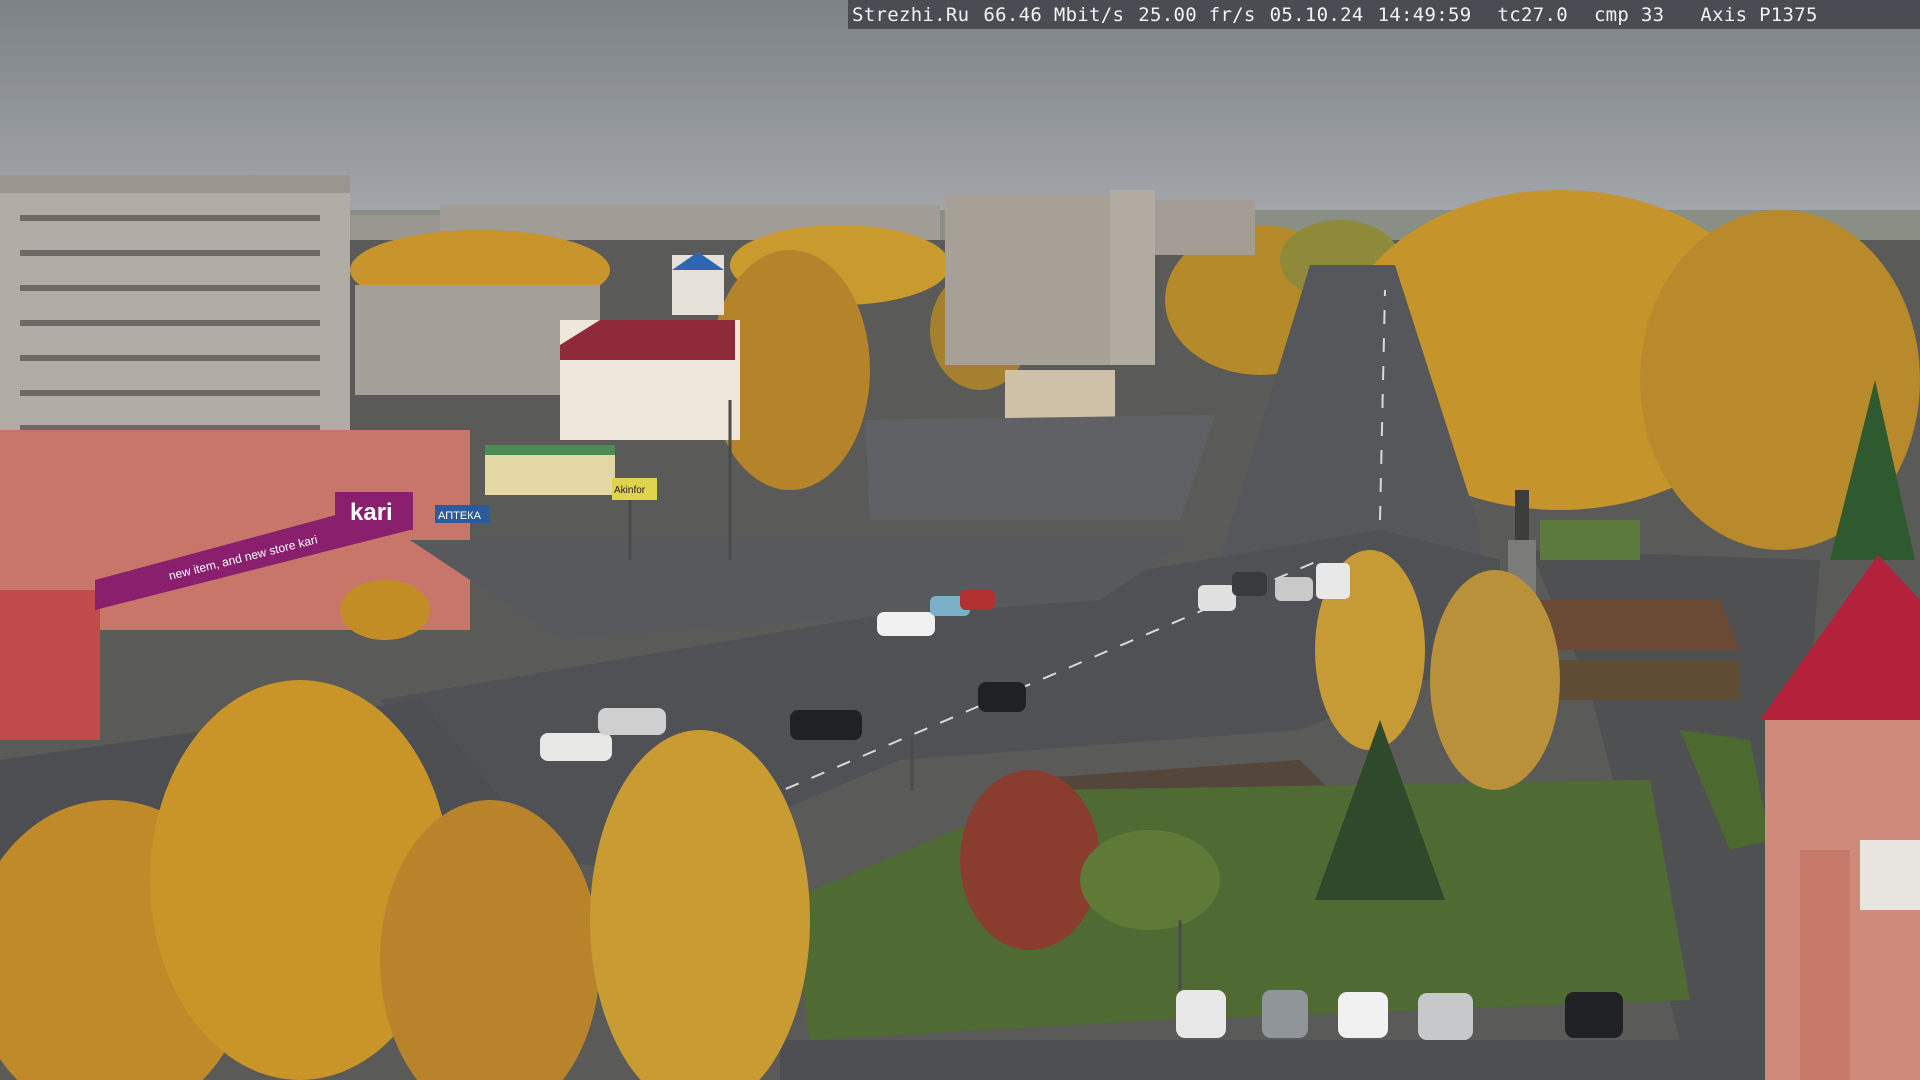  Describe the element at coordinates (1197, 14) in the screenshot. I see `osd-fps: 25.00 fr/s` at that location.